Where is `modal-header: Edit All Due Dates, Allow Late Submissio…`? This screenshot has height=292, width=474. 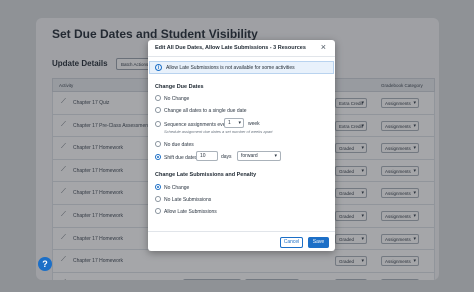
modal-header: Edit All Due Dates, Allow Late Submissio… is located at coordinates (241, 48).